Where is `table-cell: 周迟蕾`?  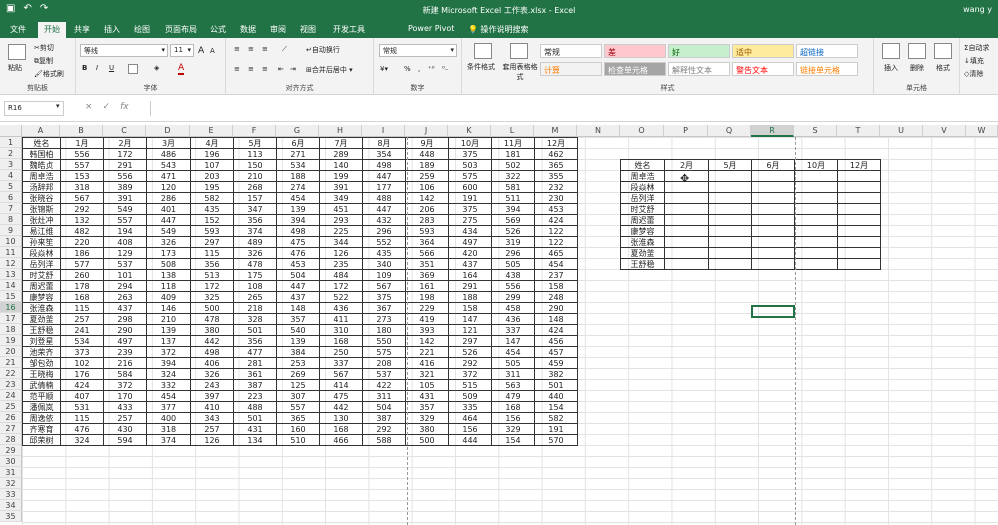 table-cell: 周迟蕾 is located at coordinates (642, 220).